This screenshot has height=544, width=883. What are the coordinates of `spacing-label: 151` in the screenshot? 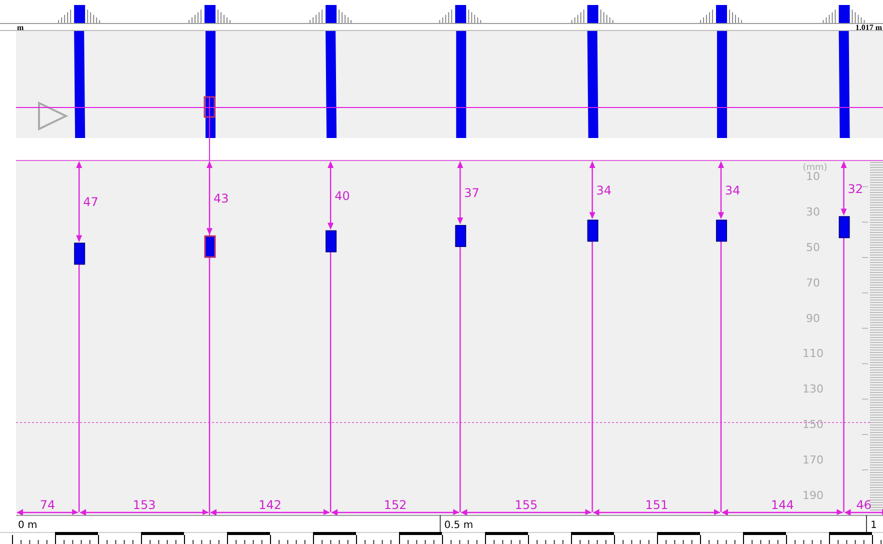 It's located at (656, 505).